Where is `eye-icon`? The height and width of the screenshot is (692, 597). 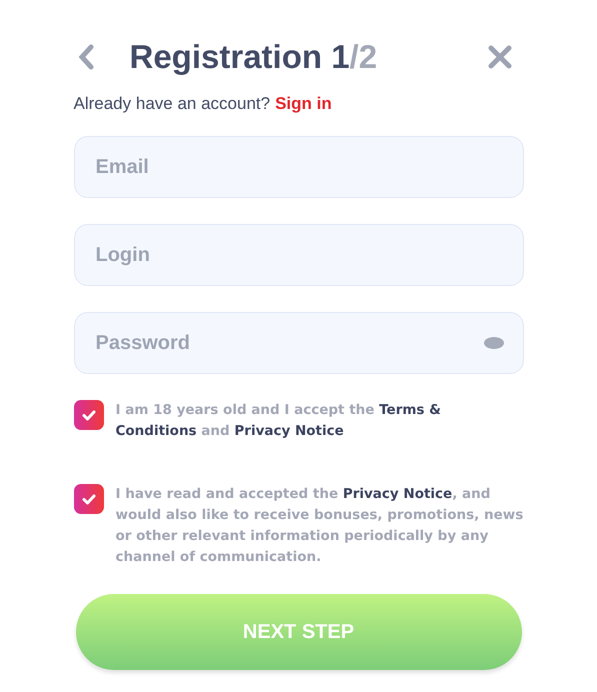
eye-icon is located at coordinates (494, 343).